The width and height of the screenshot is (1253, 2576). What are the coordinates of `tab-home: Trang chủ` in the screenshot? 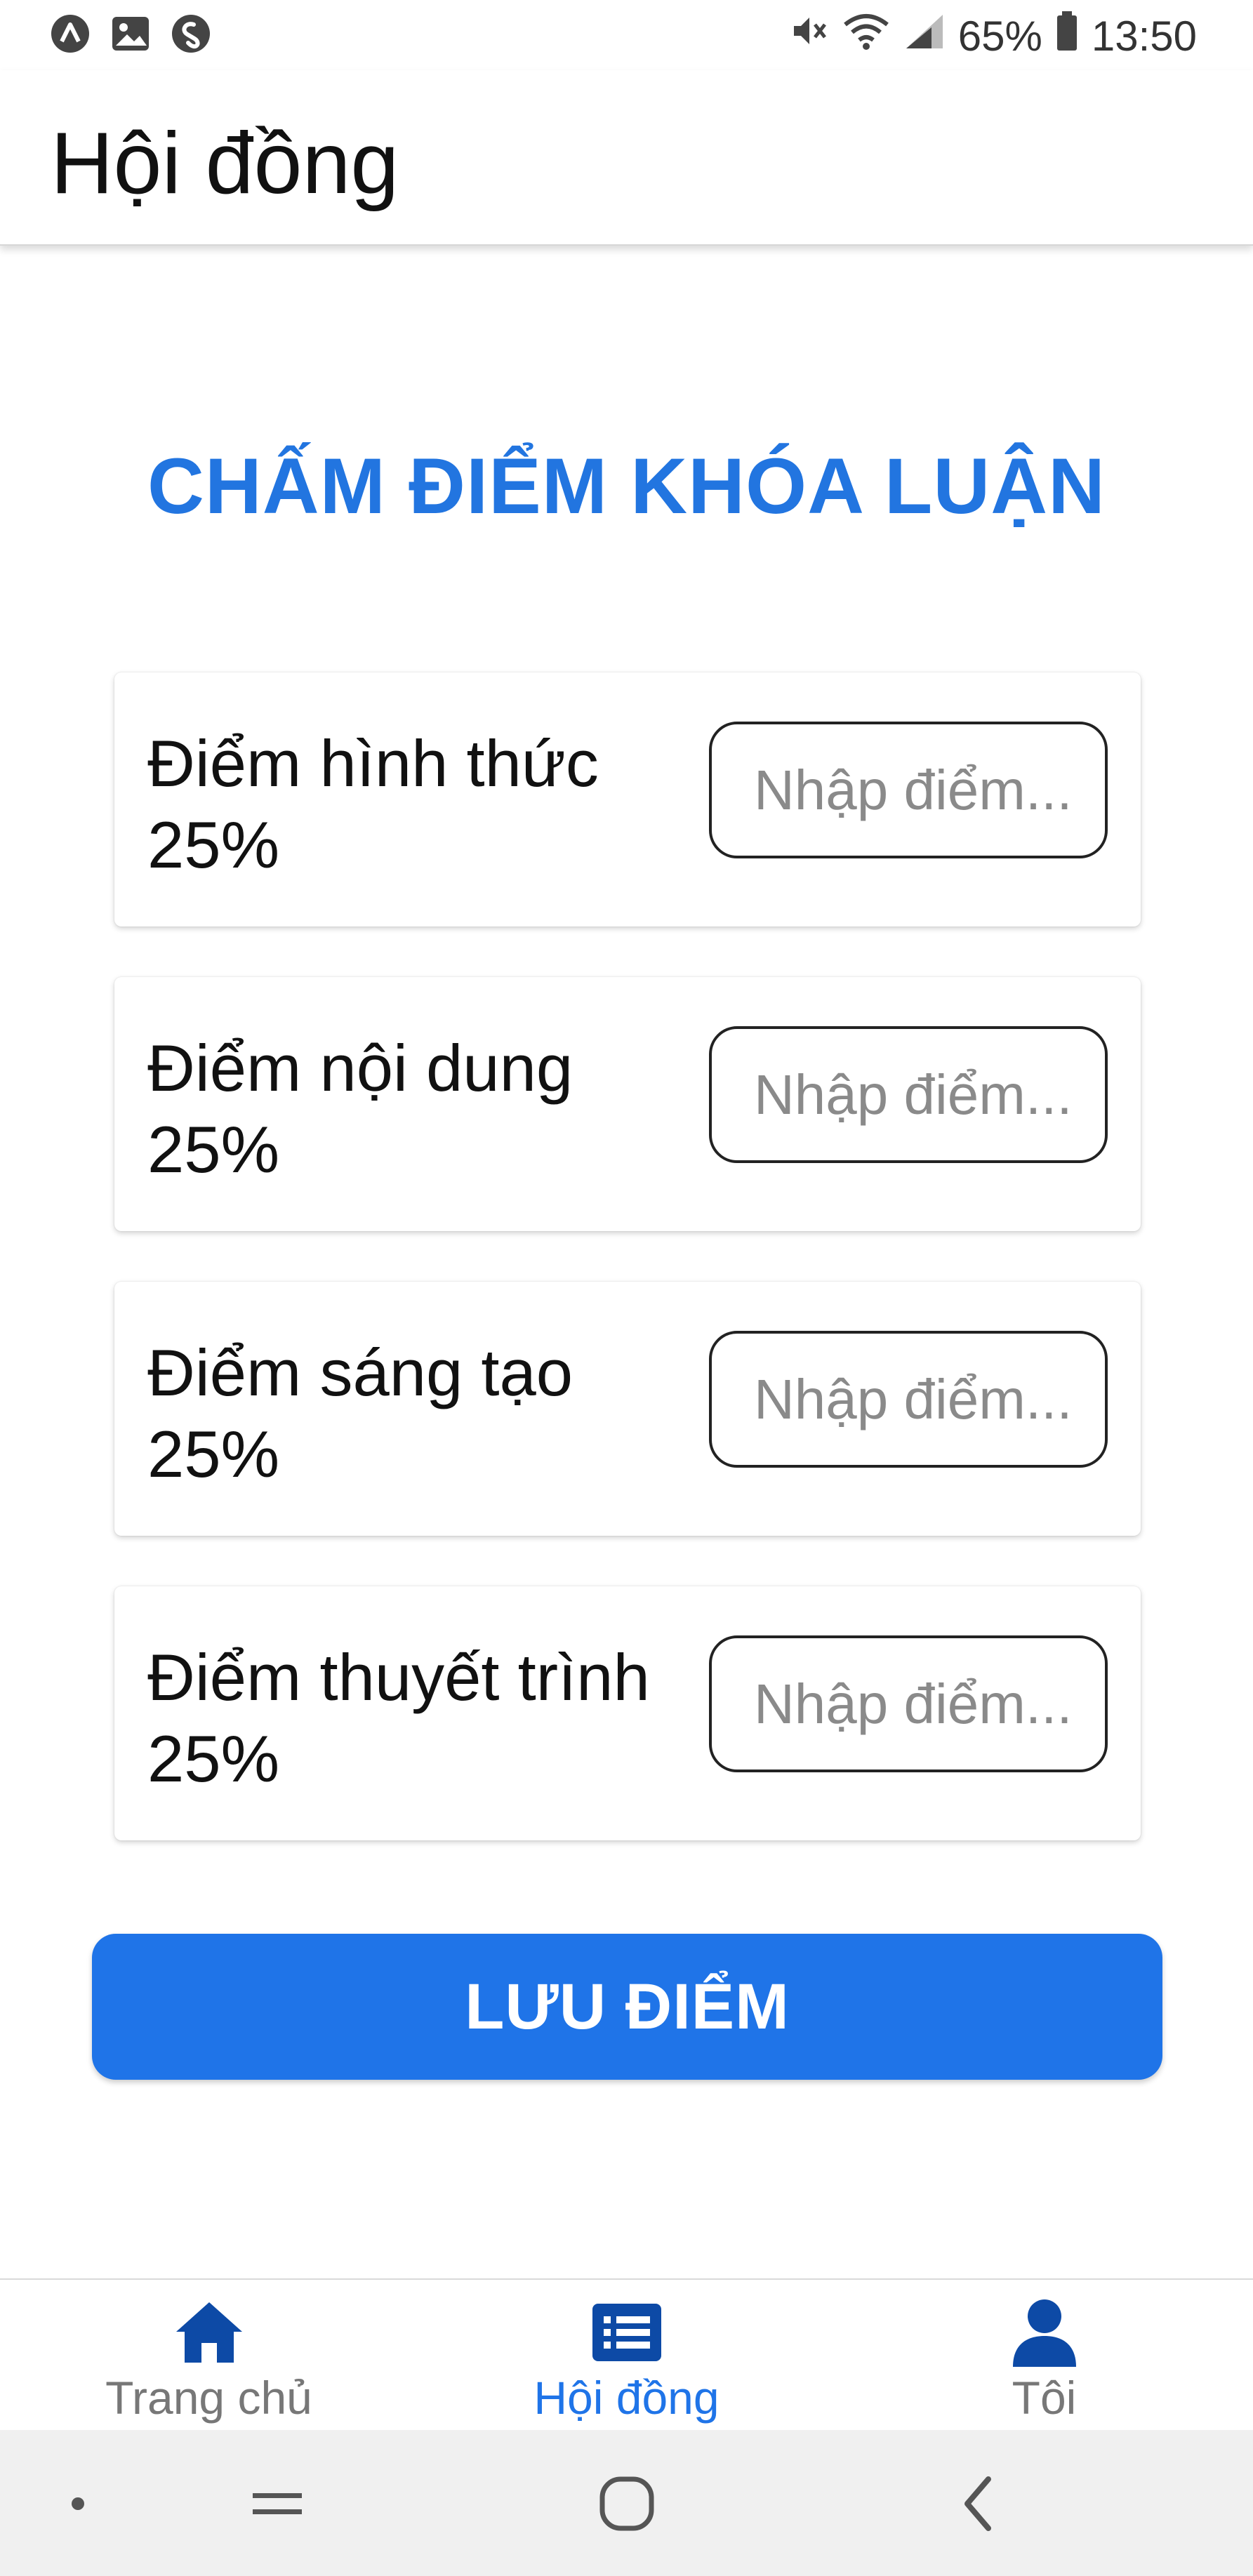 It's located at (209, 2356).